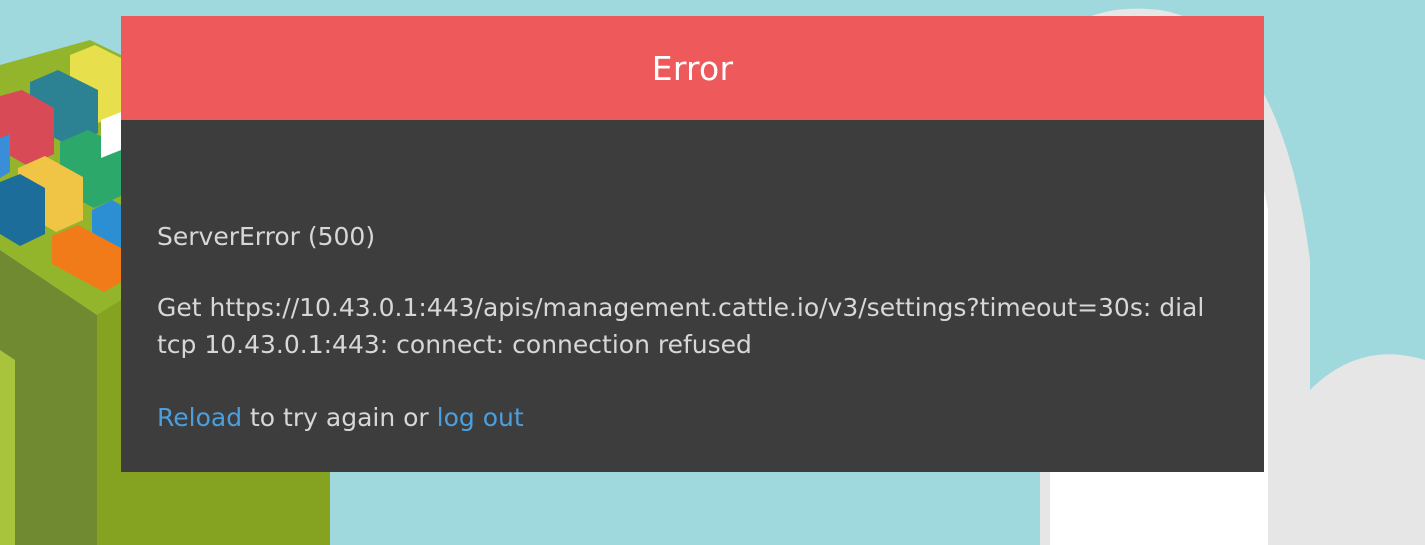 This screenshot has width=1425, height=545. Describe the element at coordinates (480, 417) in the screenshot. I see `logout-link: log out` at that location.